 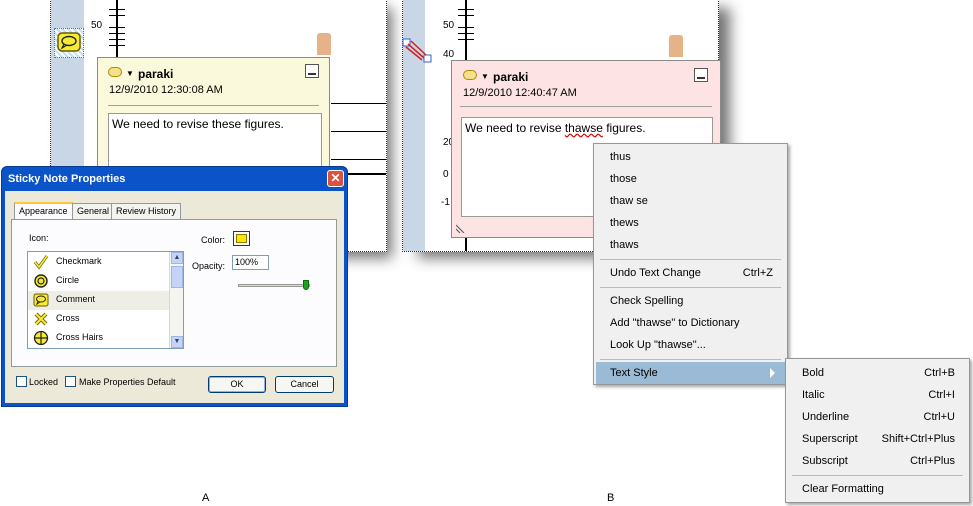 I want to click on tab-appearance: Appearance, so click(x=43, y=210).